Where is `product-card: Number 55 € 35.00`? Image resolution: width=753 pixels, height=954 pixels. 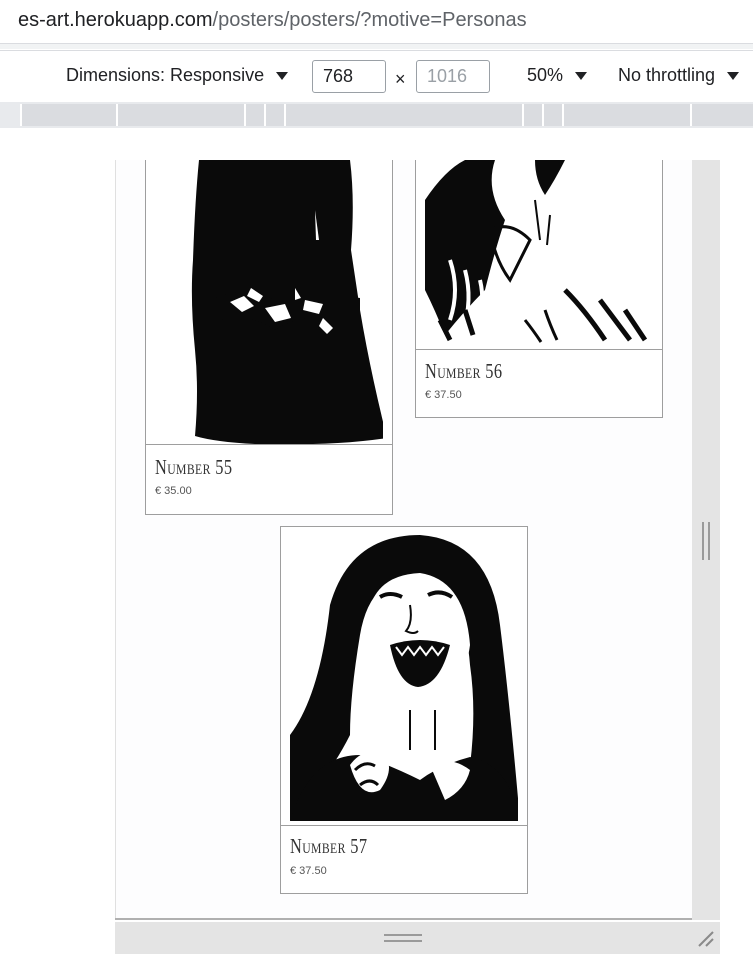 product-card: Number 55 € 35.00 is located at coordinates (269, 337).